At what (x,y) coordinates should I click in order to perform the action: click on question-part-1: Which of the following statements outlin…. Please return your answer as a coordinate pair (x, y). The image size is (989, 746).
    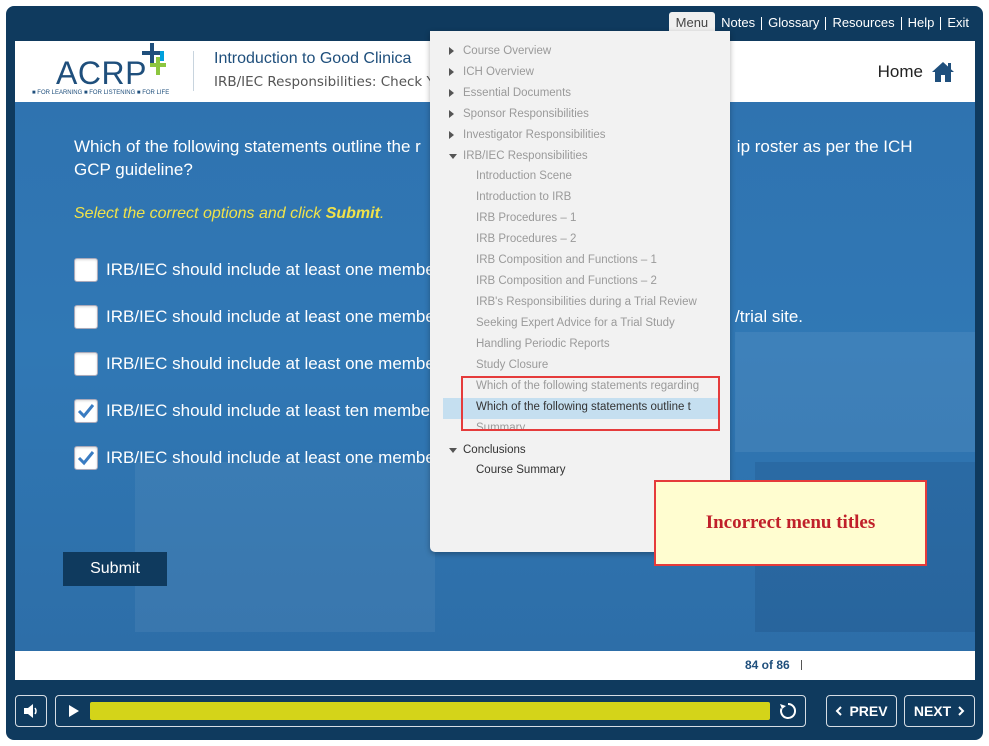
    Looking at the image, I should click on (247, 146).